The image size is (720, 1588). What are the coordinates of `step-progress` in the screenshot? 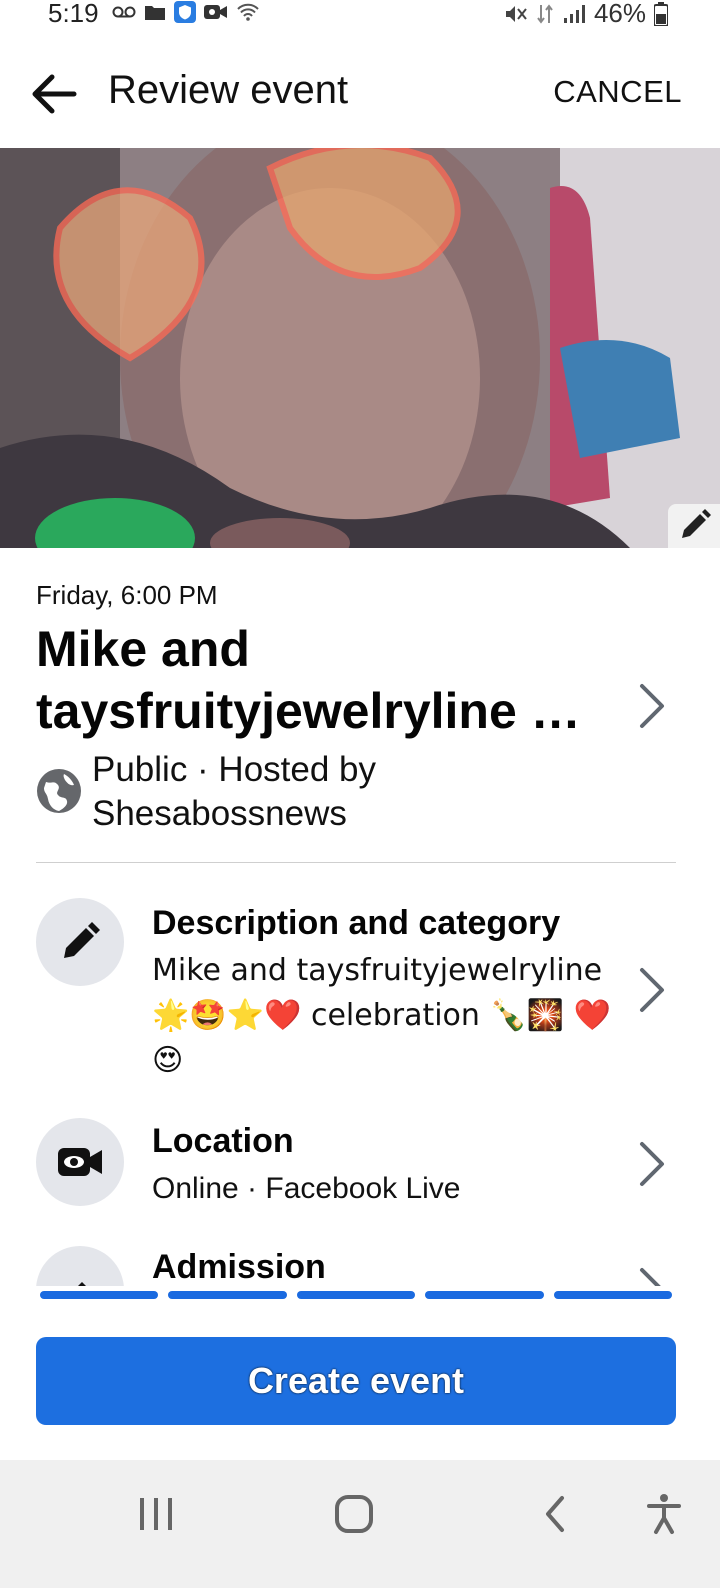 It's located at (356, 1297).